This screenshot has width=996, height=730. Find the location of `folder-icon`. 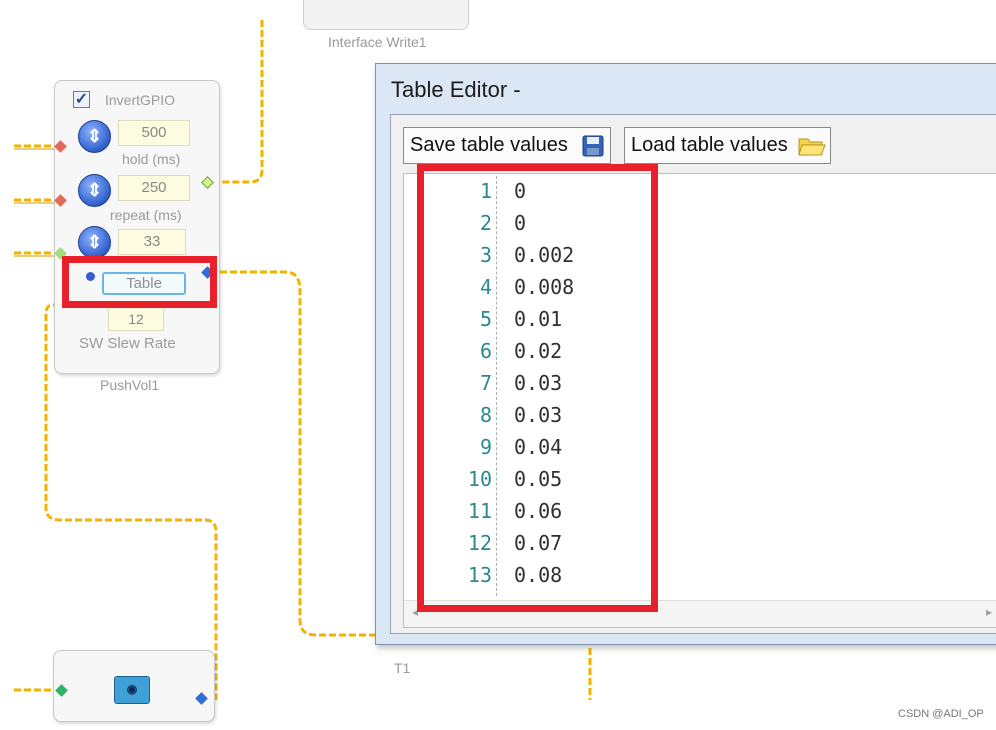

folder-icon is located at coordinates (812, 147).